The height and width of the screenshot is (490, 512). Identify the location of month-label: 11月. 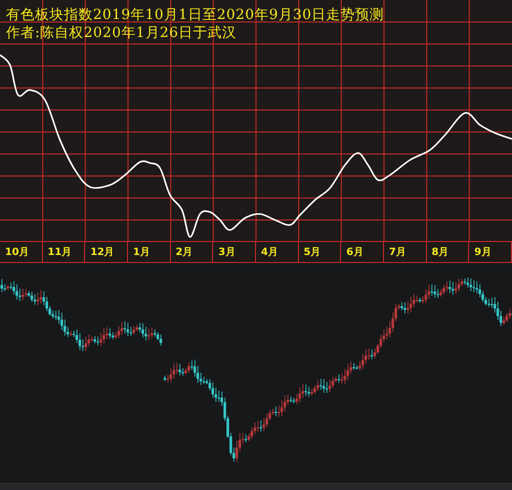
(64, 252).